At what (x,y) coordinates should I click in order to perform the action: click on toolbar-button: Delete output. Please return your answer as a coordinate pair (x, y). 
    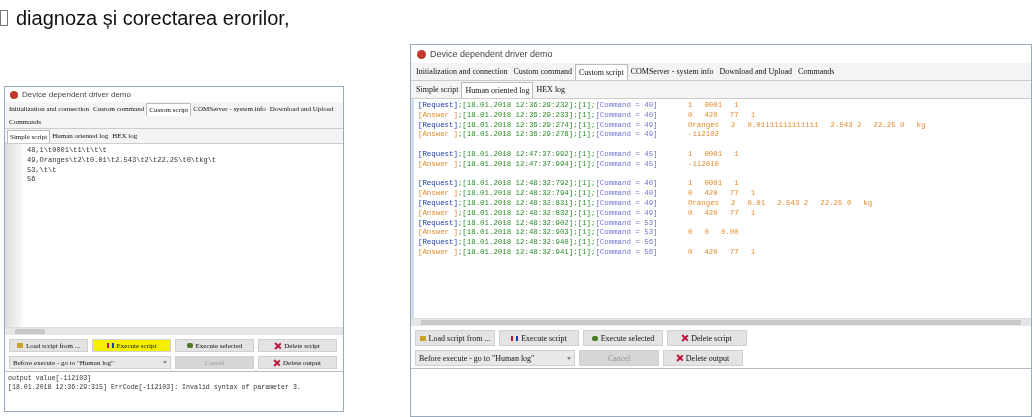
    Looking at the image, I should click on (703, 358).